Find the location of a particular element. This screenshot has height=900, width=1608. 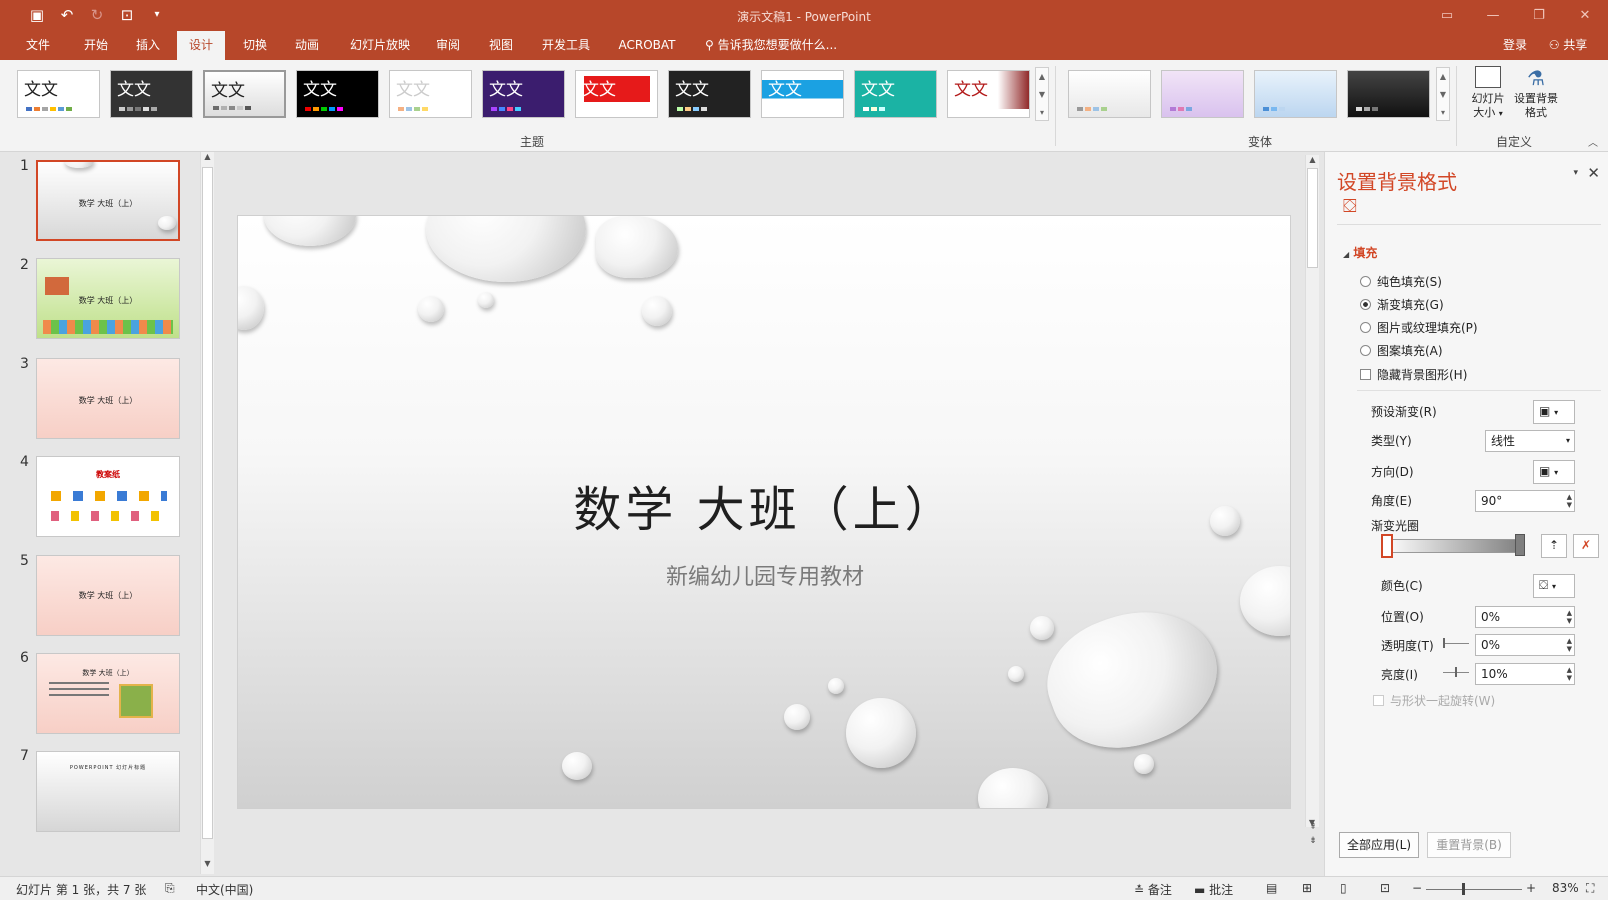

angle-spinner: 90° ▲ ▼ is located at coordinates (1525, 501).